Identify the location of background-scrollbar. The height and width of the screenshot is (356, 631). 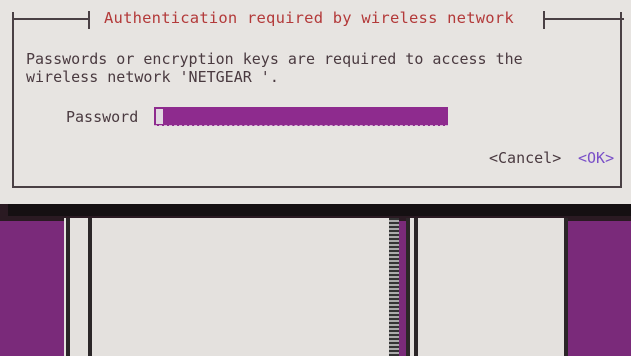
(394, 287).